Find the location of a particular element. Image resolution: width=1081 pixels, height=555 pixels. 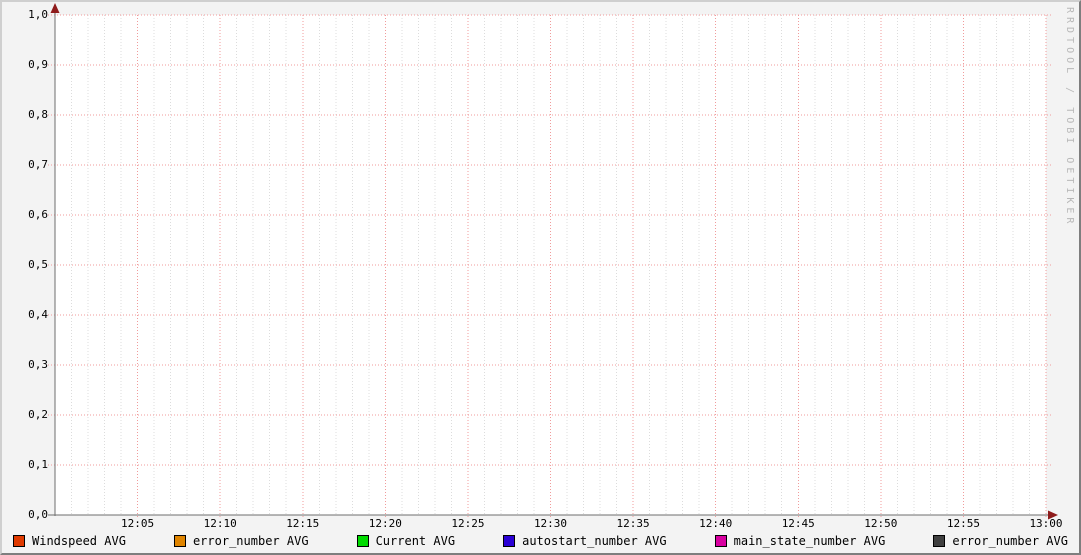

x-tick-label: 12:20 is located at coordinates (385, 523).